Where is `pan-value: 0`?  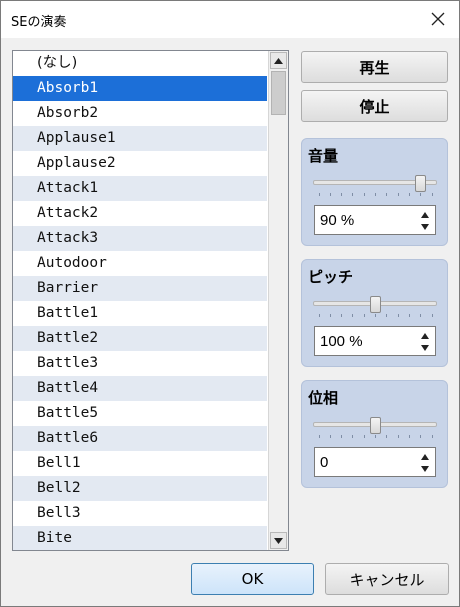
pan-value: 0 is located at coordinates (324, 462).